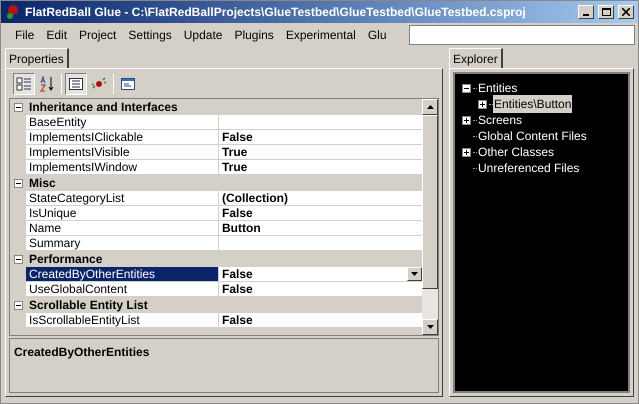  What do you see at coordinates (321, 35) in the screenshot?
I see `menu-item: Experimental` at bounding box center [321, 35].